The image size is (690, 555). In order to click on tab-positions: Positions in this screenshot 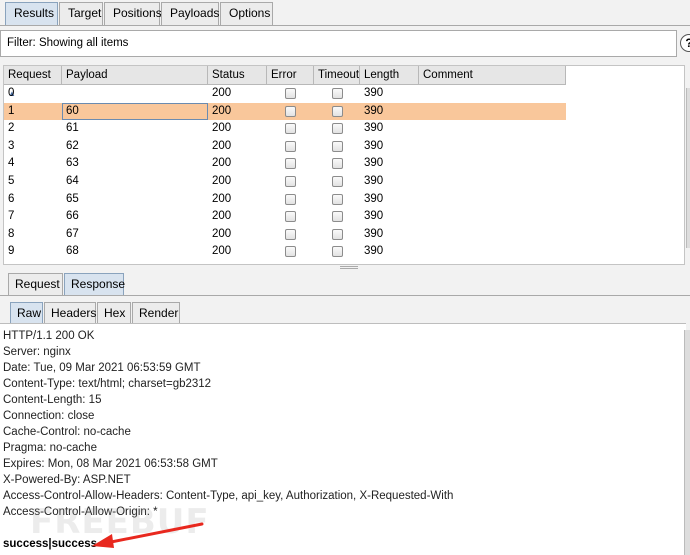, I will do `click(133, 13)`.